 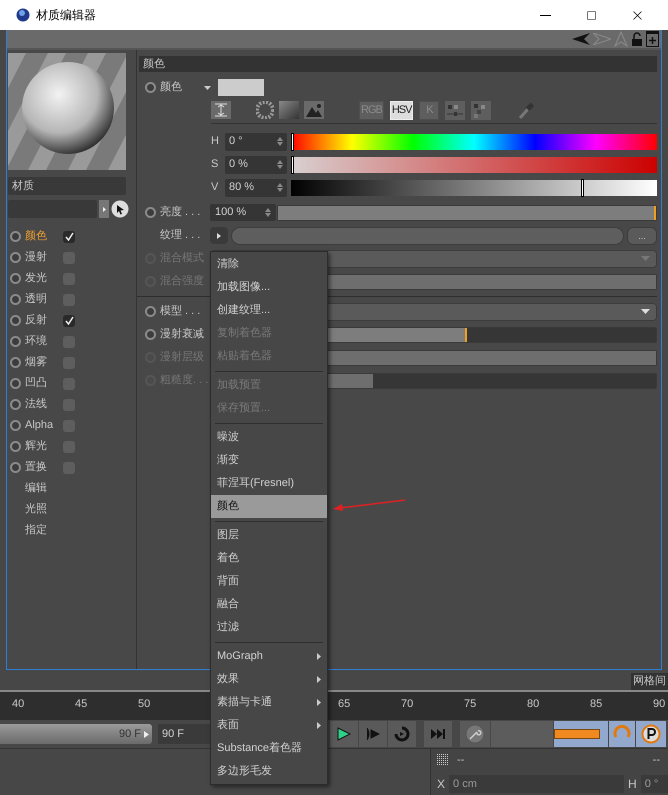 What do you see at coordinates (241, 87) in the screenshot?
I see `color-swatch` at bounding box center [241, 87].